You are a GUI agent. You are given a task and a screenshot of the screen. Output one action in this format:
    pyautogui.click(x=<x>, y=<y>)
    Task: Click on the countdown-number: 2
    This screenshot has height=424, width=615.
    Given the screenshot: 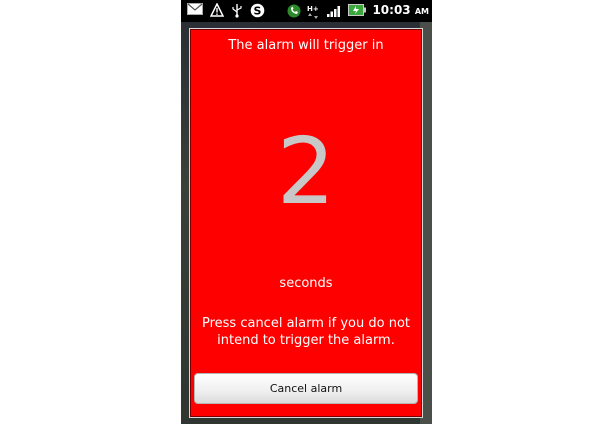 What is the action you would take?
    pyautogui.click(x=306, y=171)
    